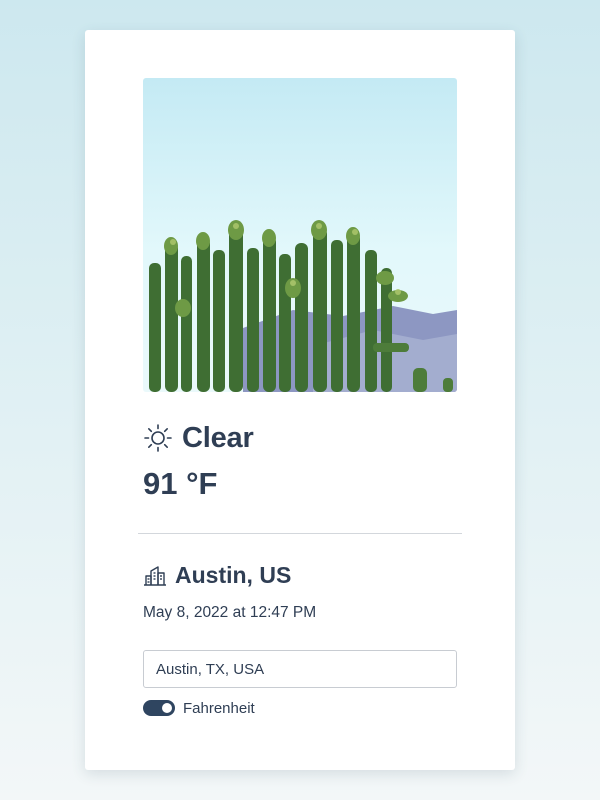  I want to click on city-buildings-icon, so click(155, 575).